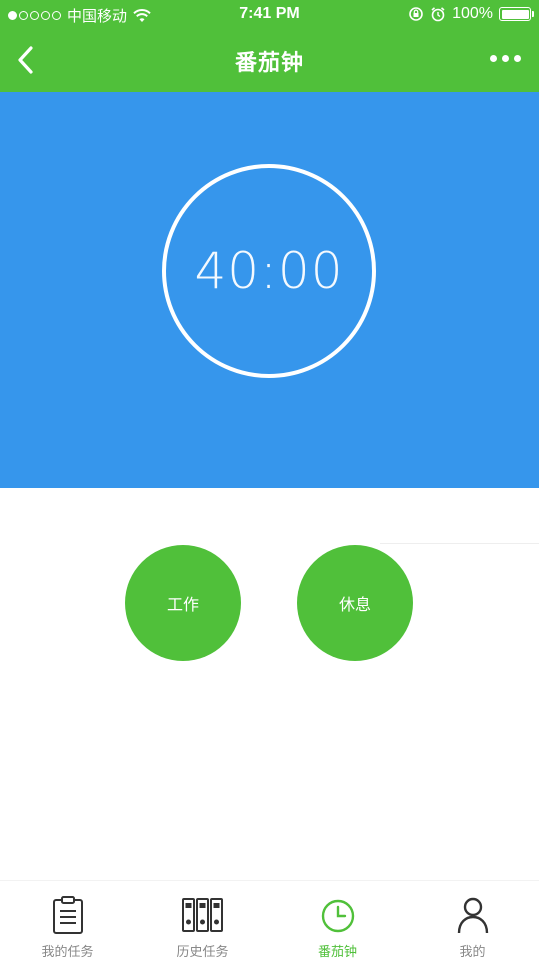 The image size is (539, 960). What do you see at coordinates (516, 14) in the screenshot?
I see `battery-icon` at bounding box center [516, 14].